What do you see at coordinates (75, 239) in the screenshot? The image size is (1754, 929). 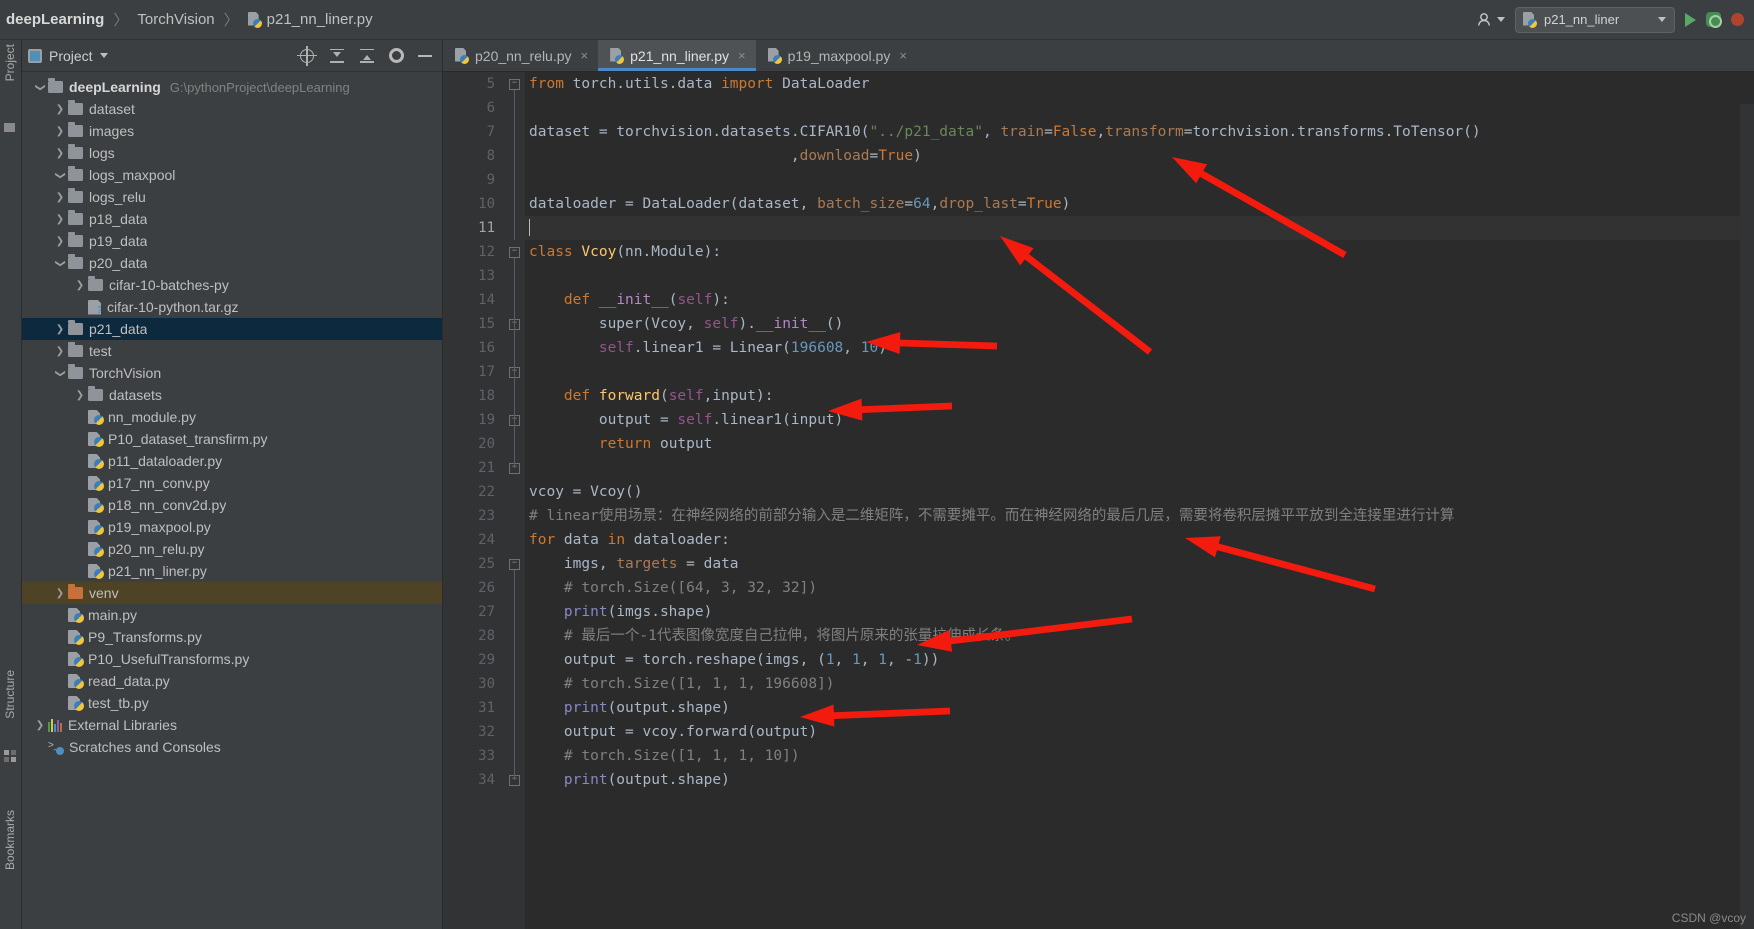 I see `folder-icon` at bounding box center [75, 239].